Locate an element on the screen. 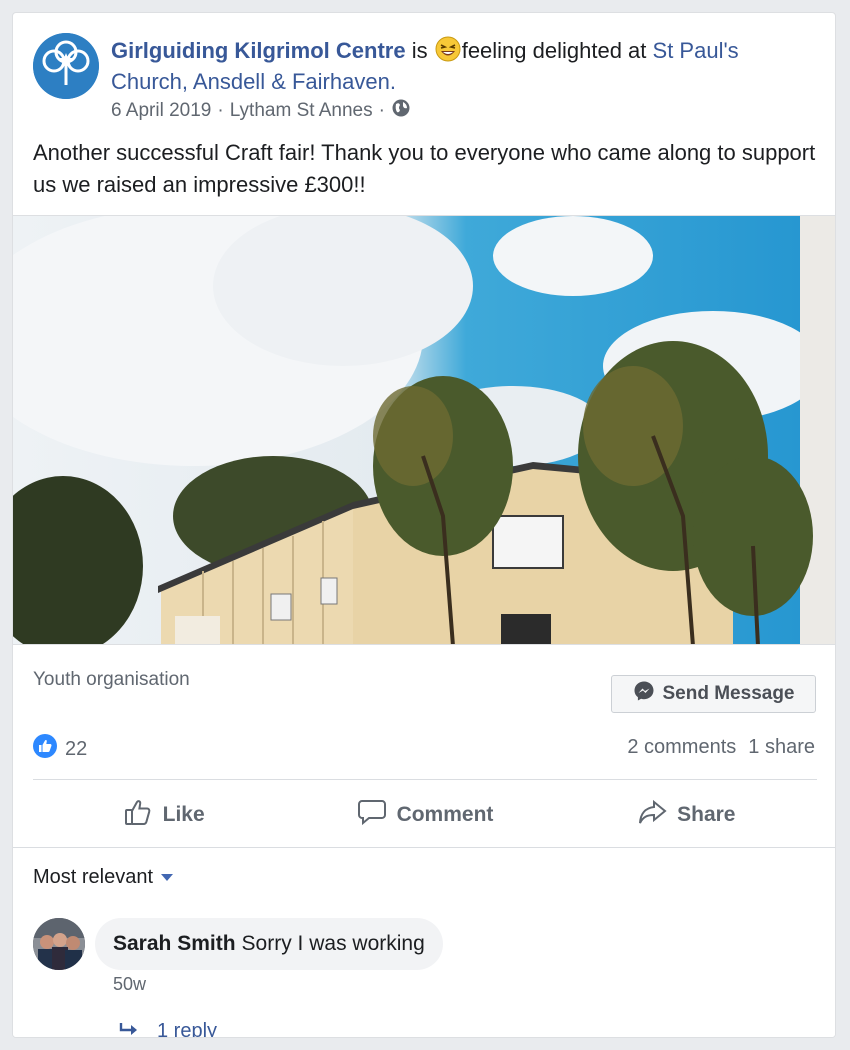 Image resolution: width=850 pixels, height=1050 pixels. comment-count: 2 comments is located at coordinates (681, 747).